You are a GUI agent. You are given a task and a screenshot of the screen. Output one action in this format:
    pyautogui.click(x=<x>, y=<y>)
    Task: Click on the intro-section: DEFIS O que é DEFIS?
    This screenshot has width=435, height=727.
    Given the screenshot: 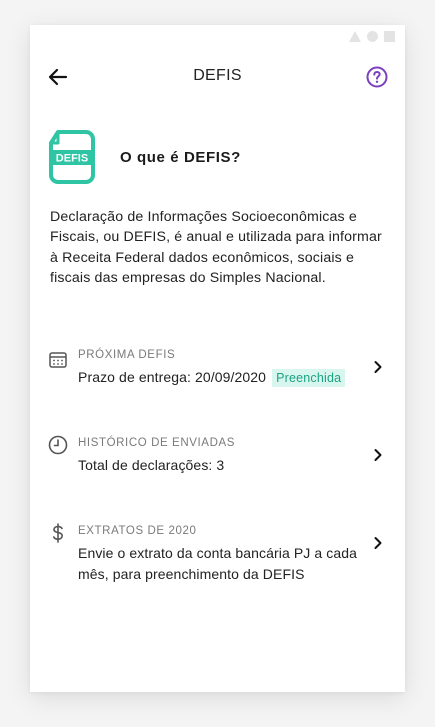 What is the action you would take?
    pyautogui.click(x=144, y=157)
    